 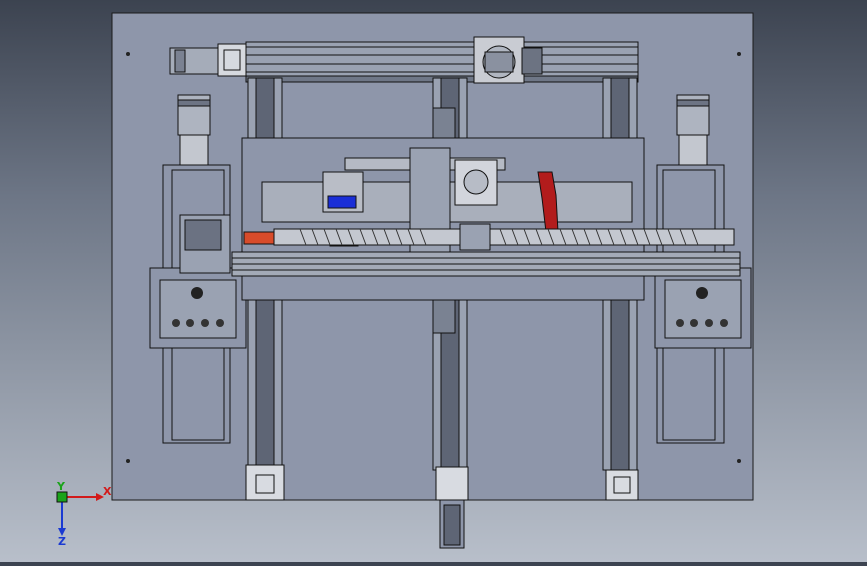 What do you see at coordinates (80, 513) in the screenshot?
I see `coordinate-triad` at bounding box center [80, 513].